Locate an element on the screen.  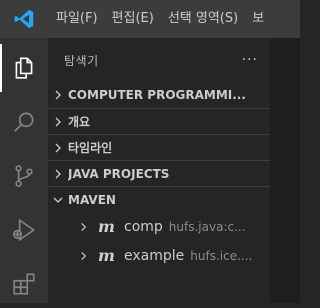
section-maven: MAVEN is located at coordinates (159, 199).